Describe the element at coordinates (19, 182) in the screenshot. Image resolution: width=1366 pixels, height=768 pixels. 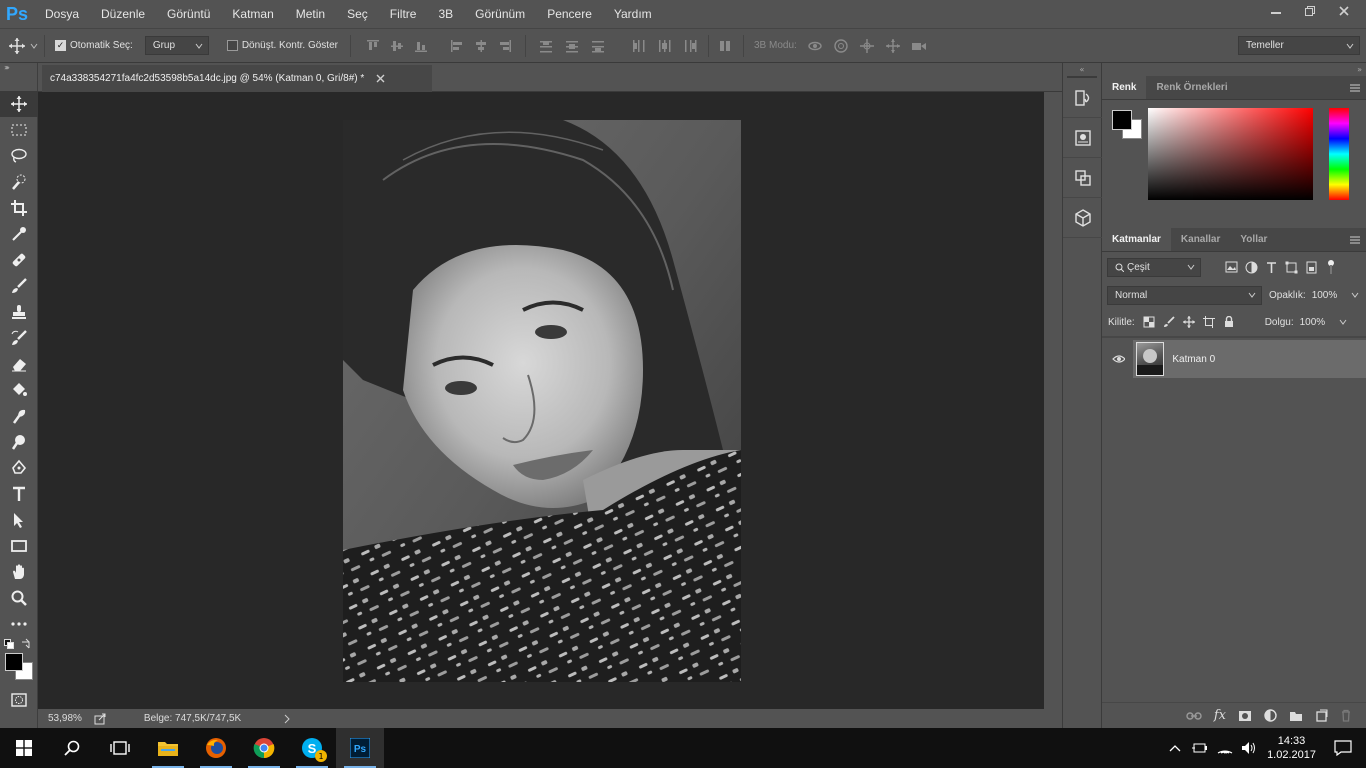
I see `quick-selection-tool` at that location.